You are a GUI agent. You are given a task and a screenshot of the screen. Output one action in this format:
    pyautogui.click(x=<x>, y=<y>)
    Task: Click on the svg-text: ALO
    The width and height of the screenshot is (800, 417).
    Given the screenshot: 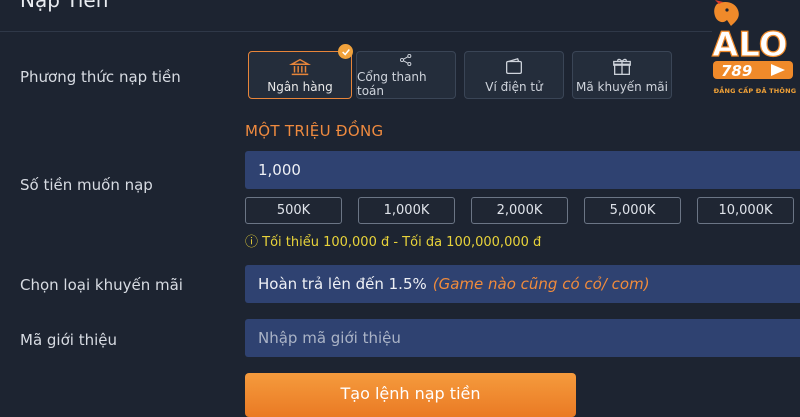 What is the action you would take?
    pyautogui.click(x=750, y=45)
    